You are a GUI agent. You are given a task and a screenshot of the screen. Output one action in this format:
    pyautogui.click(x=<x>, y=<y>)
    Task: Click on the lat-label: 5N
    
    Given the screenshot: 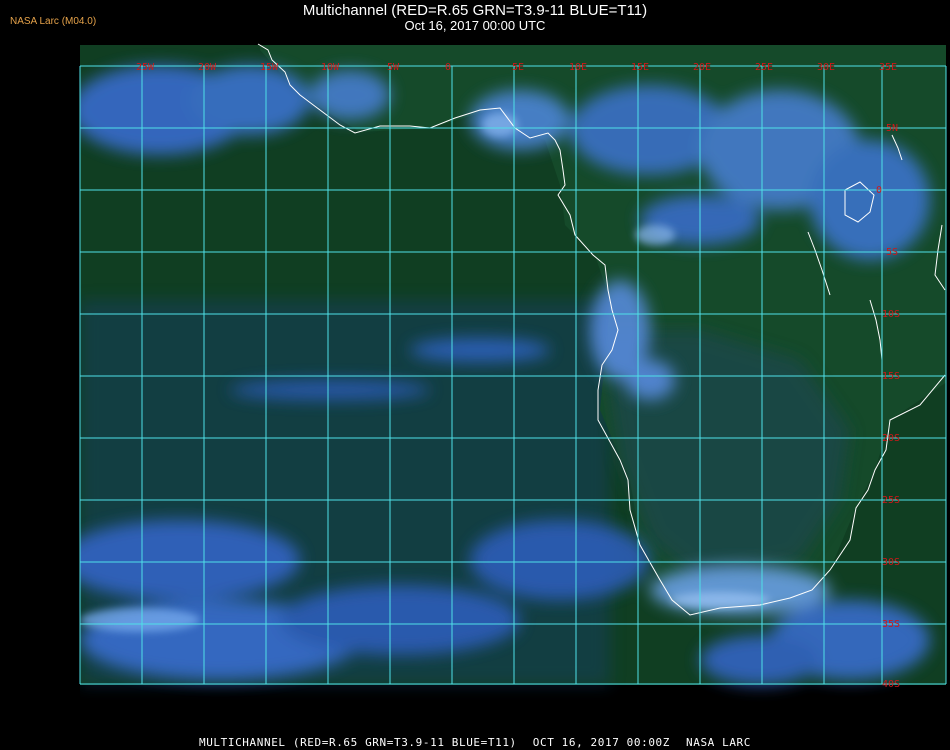 What is the action you would take?
    pyautogui.click(x=892, y=128)
    